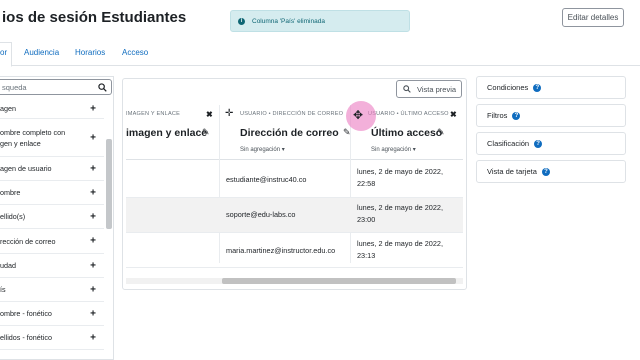 This screenshot has height=360, width=640. What do you see at coordinates (166, 133) in the screenshot?
I see `column-title: imagen y enlace` at bounding box center [166, 133].